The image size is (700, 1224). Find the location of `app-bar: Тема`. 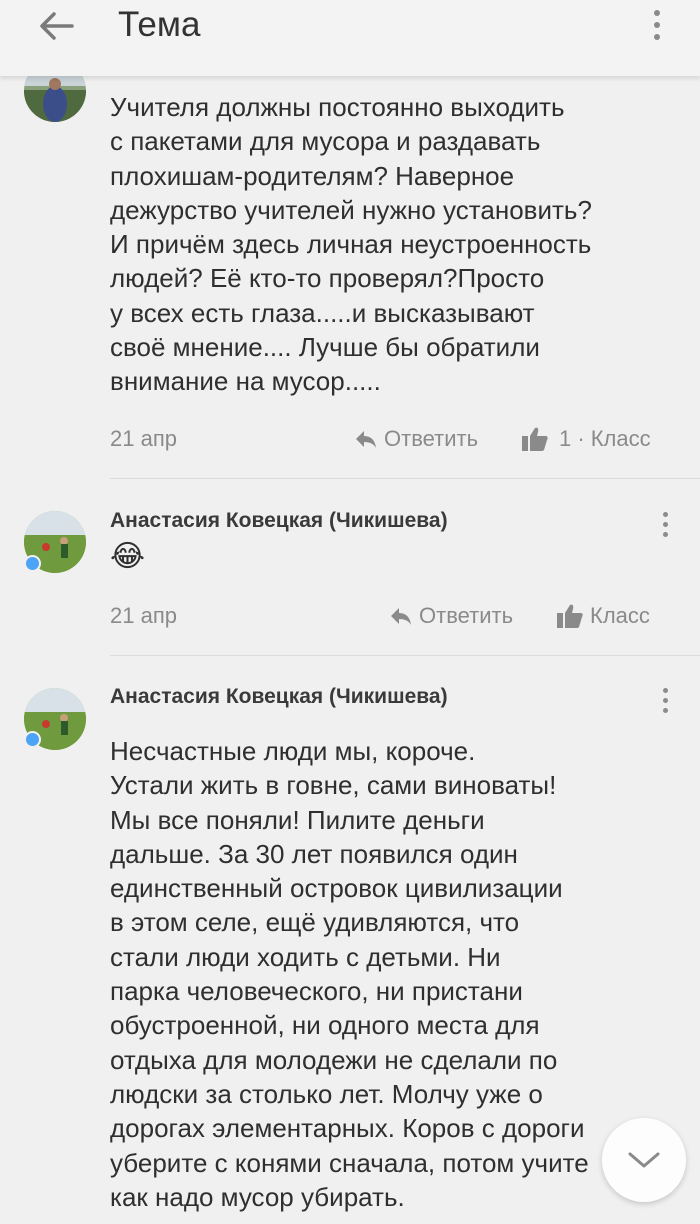

app-bar: Тема is located at coordinates (350, 38).